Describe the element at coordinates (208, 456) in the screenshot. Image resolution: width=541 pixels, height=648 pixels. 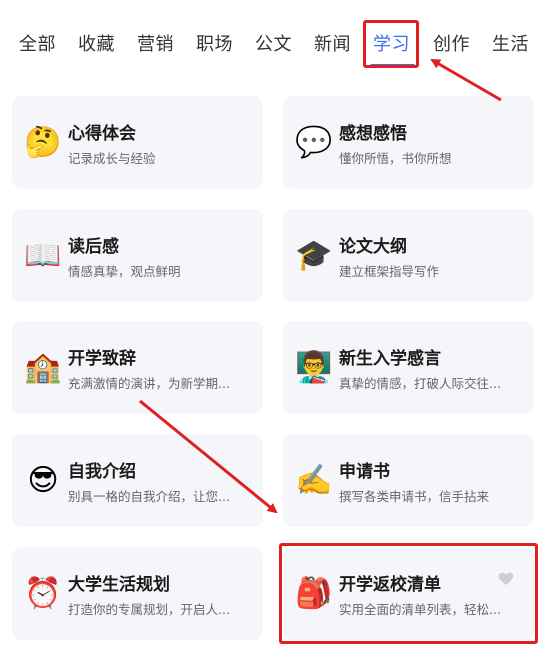
I see `annotation-arrow-to-checklist-card` at that location.